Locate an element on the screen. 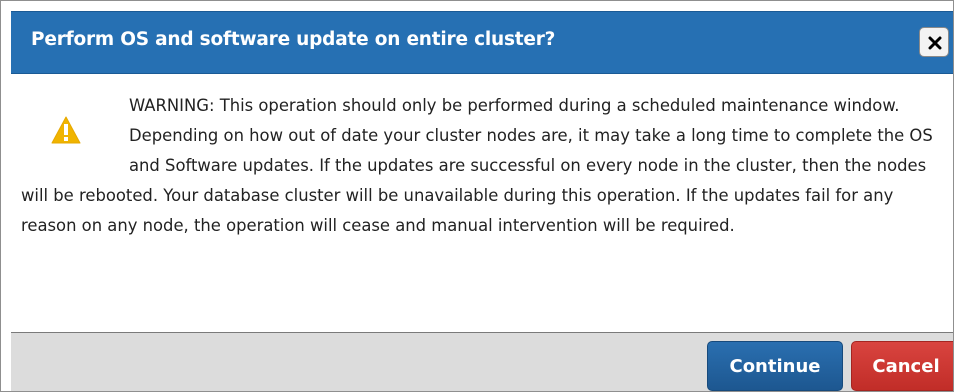 This screenshot has width=954, height=392. close-icon is located at coordinates (935, 43).